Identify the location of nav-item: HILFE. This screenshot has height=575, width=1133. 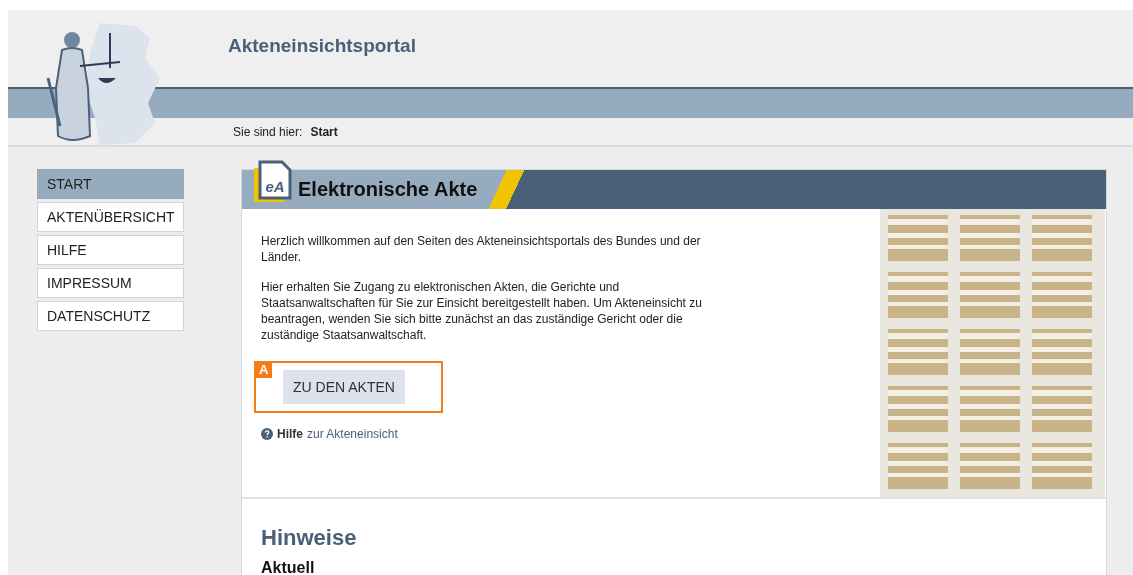
(110, 250).